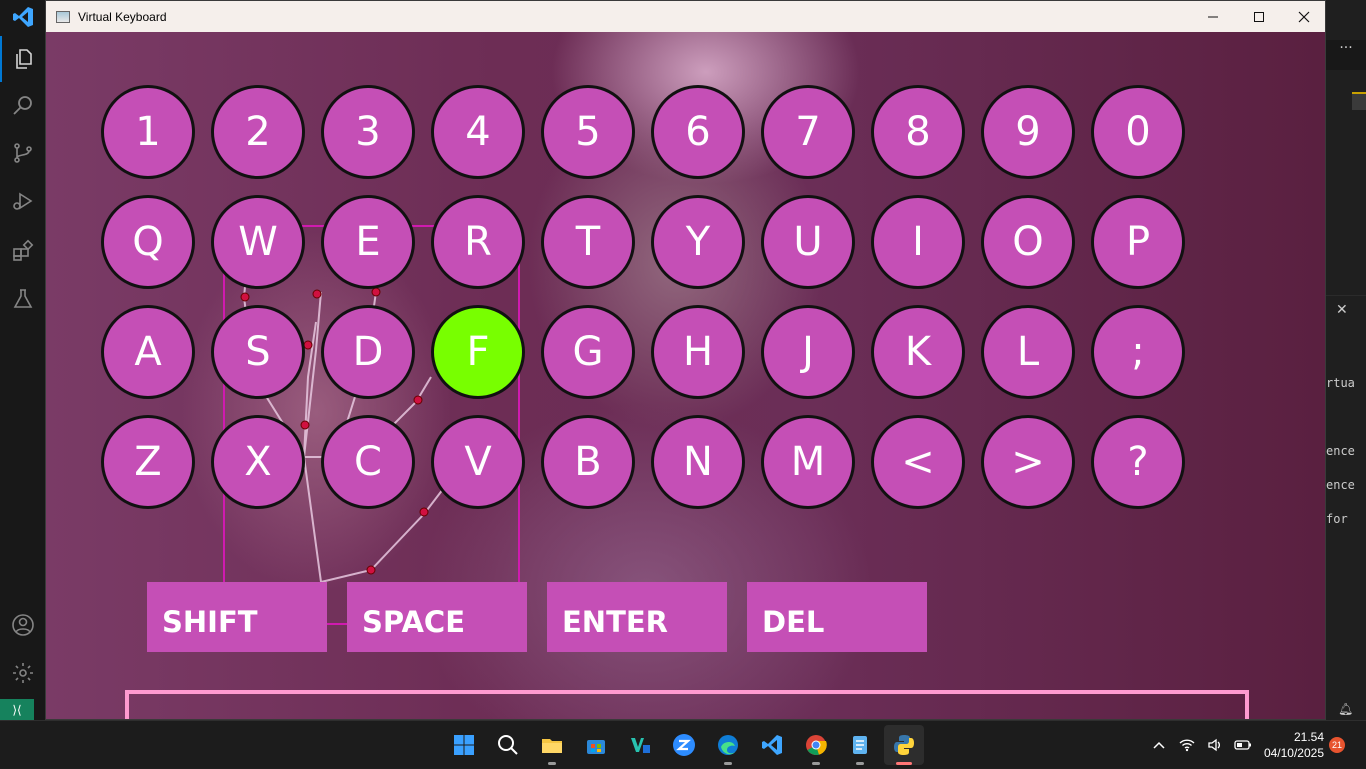 This screenshot has width=1366, height=769. What do you see at coordinates (808, 132) in the screenshot?
I see `key-7: 7` at bounding box center [808, 132].